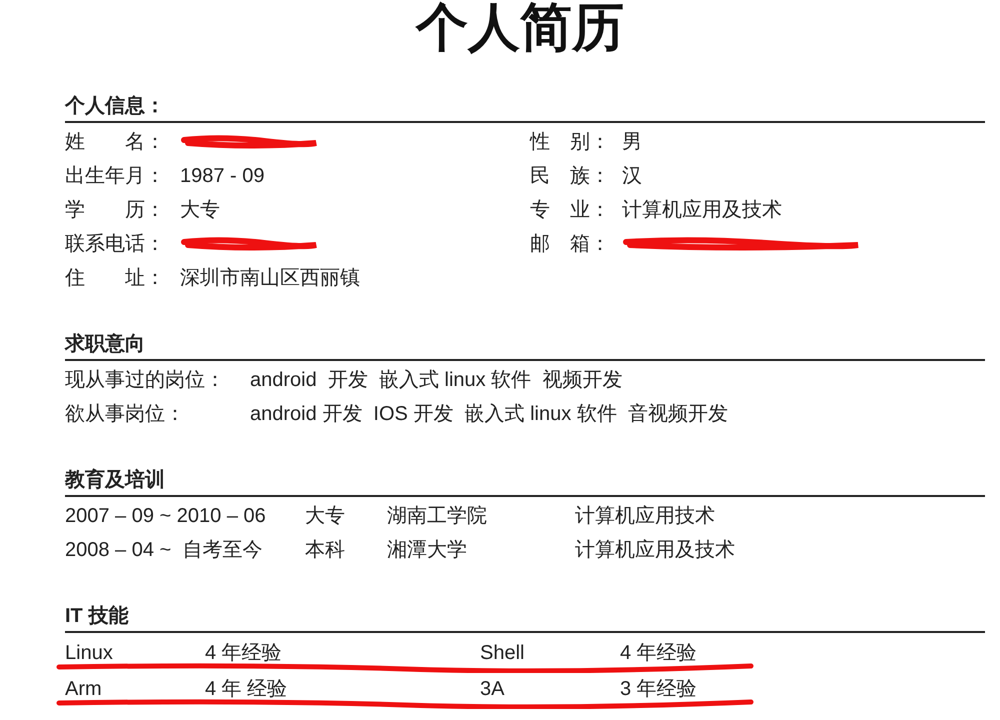  I want to click on table-cell-text: Shell, so click(503, 653).